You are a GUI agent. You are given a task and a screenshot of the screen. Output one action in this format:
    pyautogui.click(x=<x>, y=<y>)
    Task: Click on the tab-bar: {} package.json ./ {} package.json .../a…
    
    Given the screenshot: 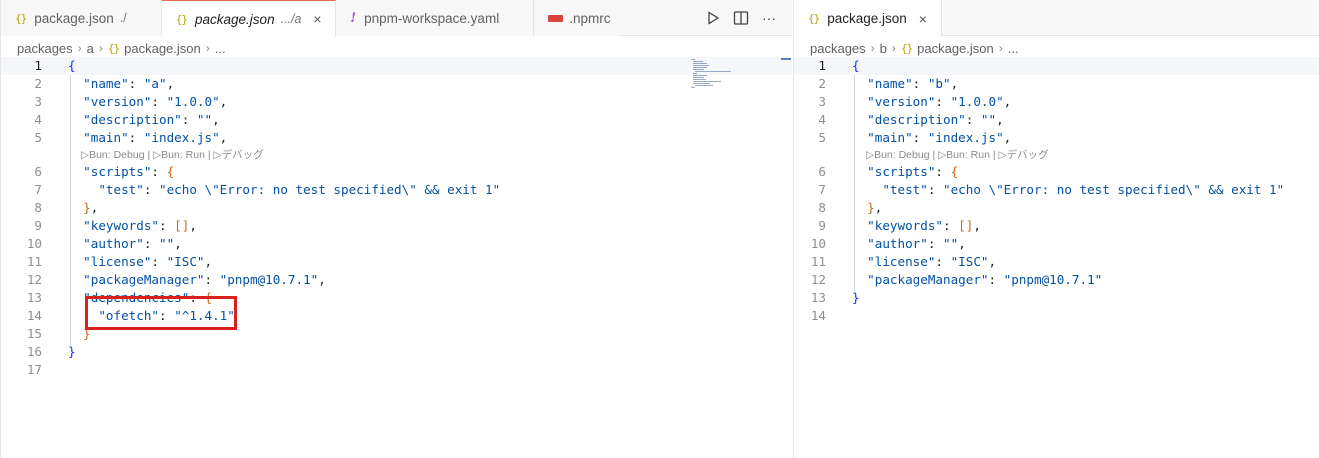 What is the action you would take?
    pyautogui.click(x=396, y=18)
    